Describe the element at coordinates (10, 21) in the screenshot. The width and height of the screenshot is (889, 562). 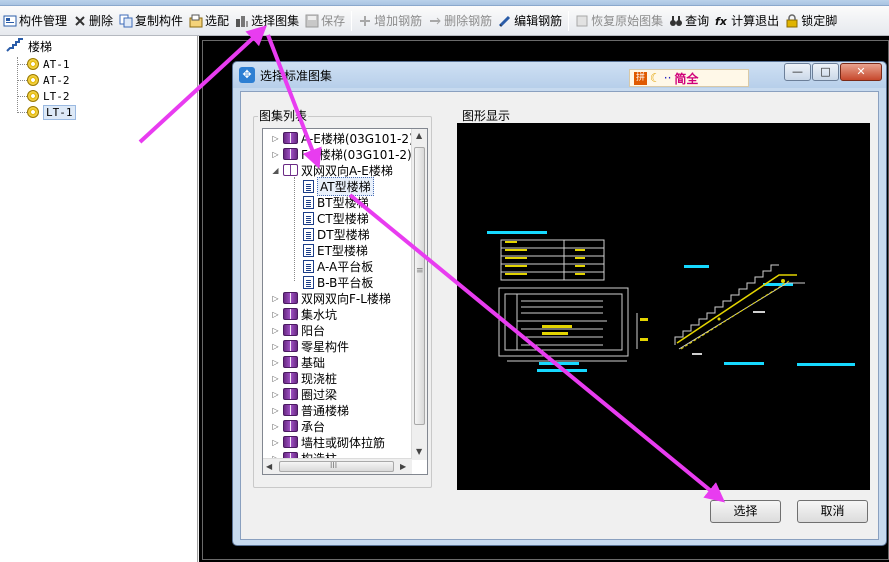
I see `component-manage-icon` at that location.